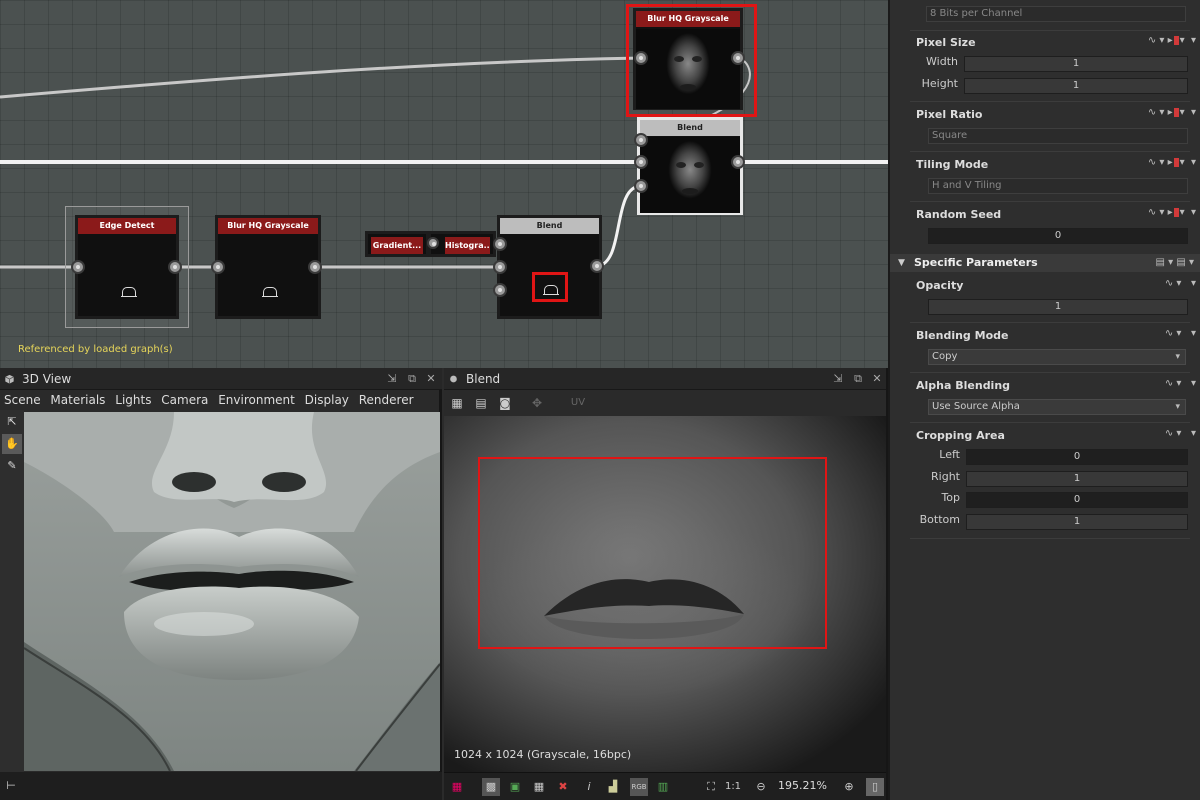  What do you see at coordinates (327, 400) in the screenshot?
I see `menu-display: Display` at bounding box center [327, 400].